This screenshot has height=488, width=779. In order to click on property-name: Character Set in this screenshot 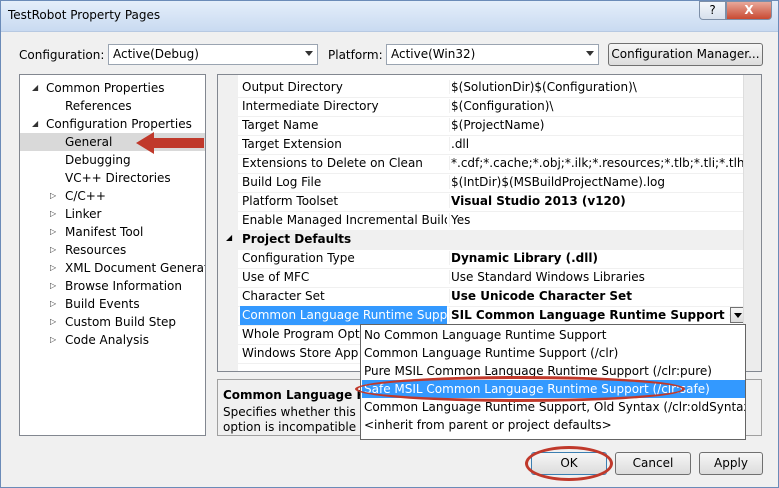, I will do `click(283, 296)`.